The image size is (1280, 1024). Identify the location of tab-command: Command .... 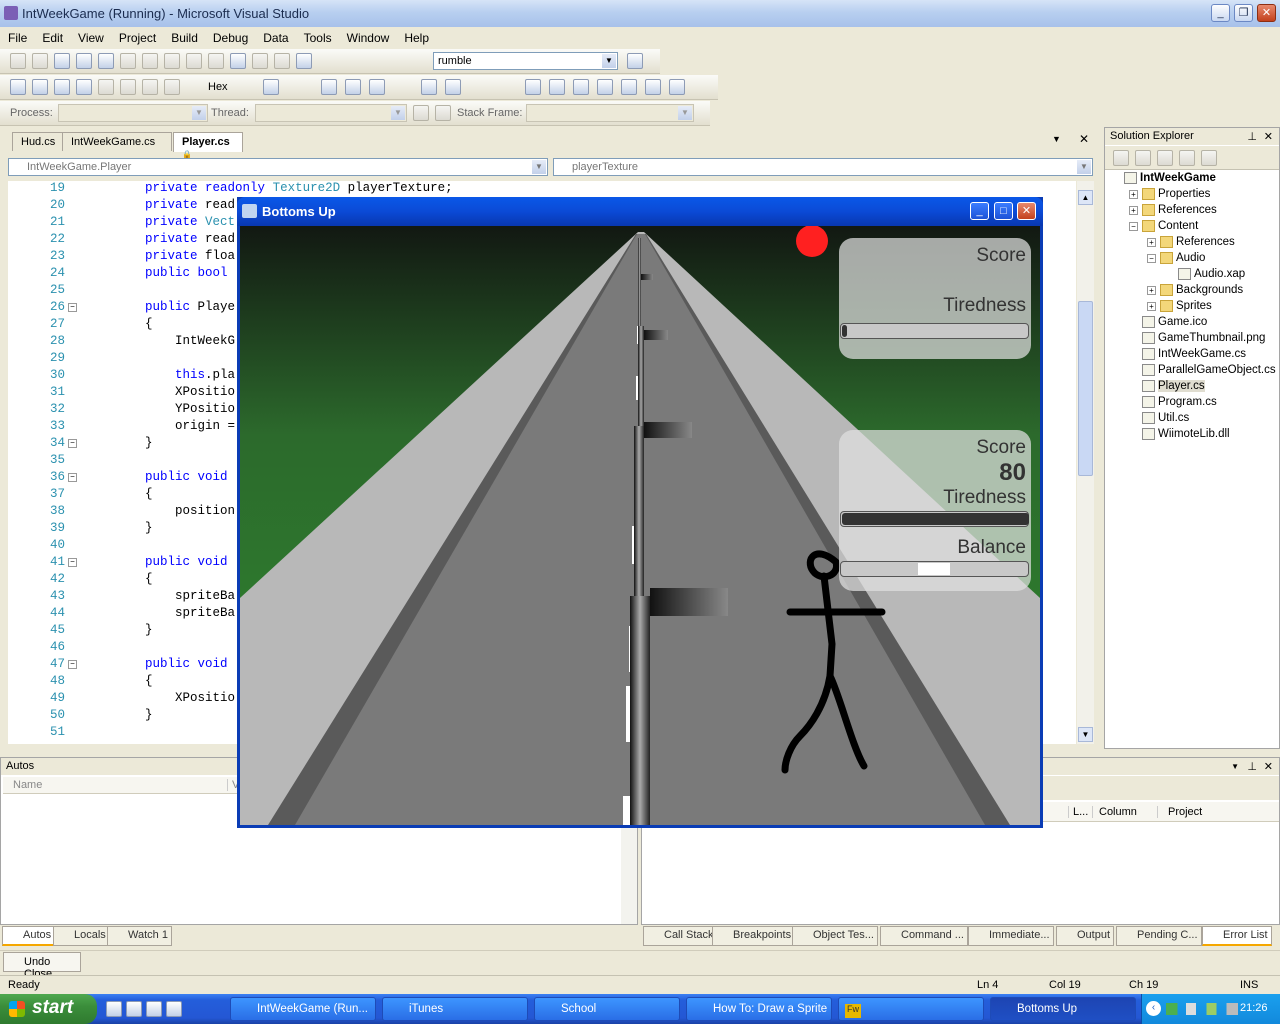
(924, 936).